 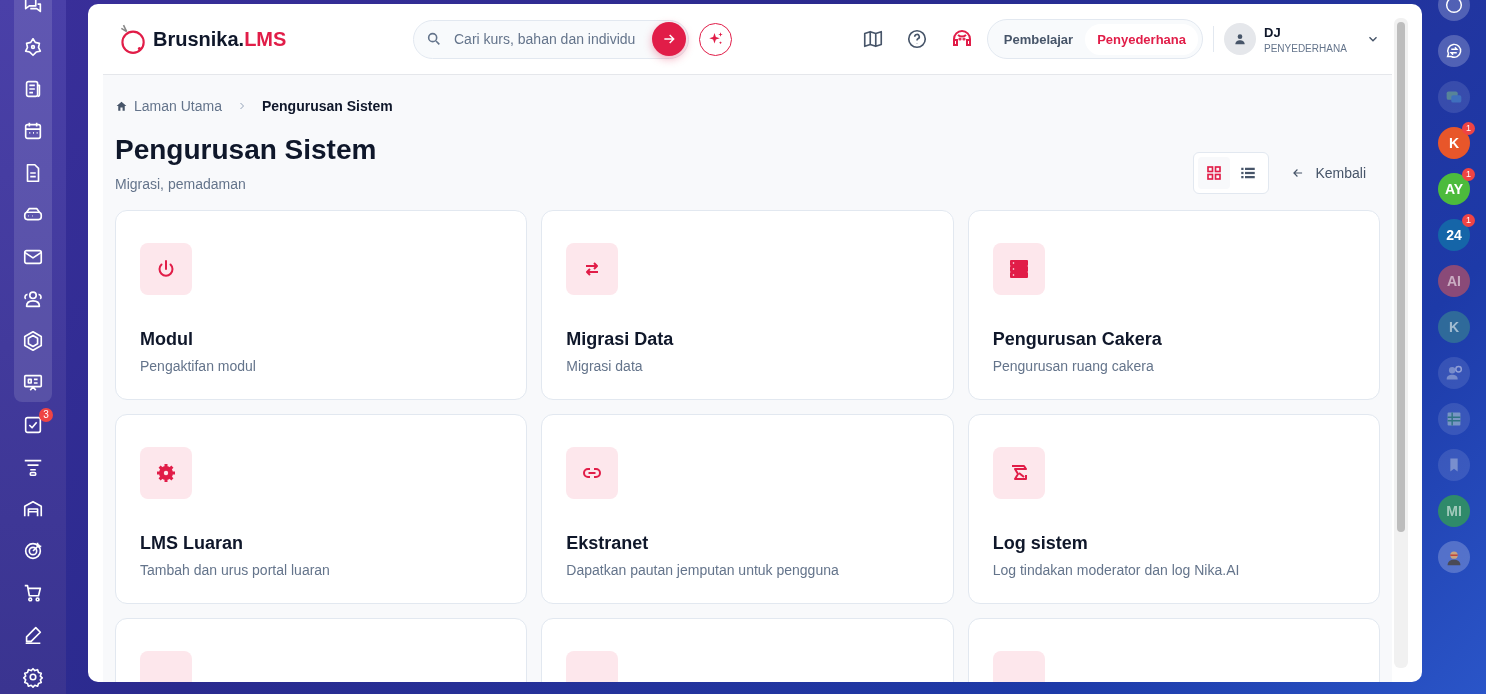 I want to click on log-icon, so click(x=1018, y=473).